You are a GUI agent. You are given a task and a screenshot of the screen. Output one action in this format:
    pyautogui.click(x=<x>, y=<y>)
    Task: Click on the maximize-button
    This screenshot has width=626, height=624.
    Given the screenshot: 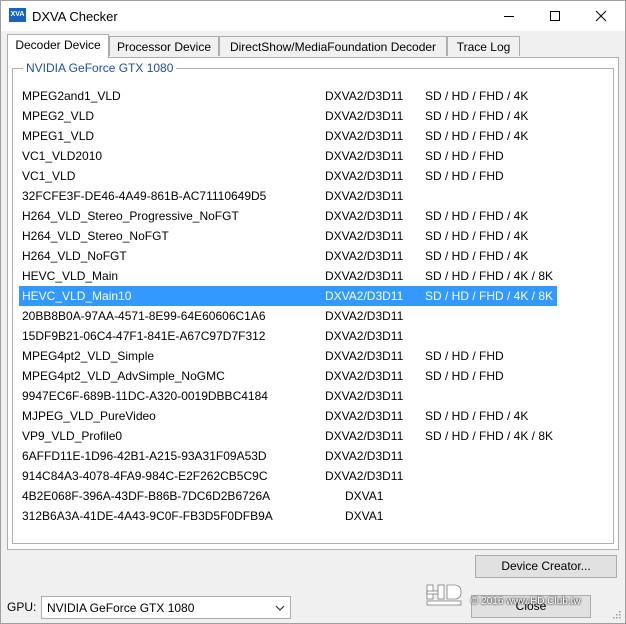 What is the action you would take?
    pyautogui.click(x=555, y=16)
    